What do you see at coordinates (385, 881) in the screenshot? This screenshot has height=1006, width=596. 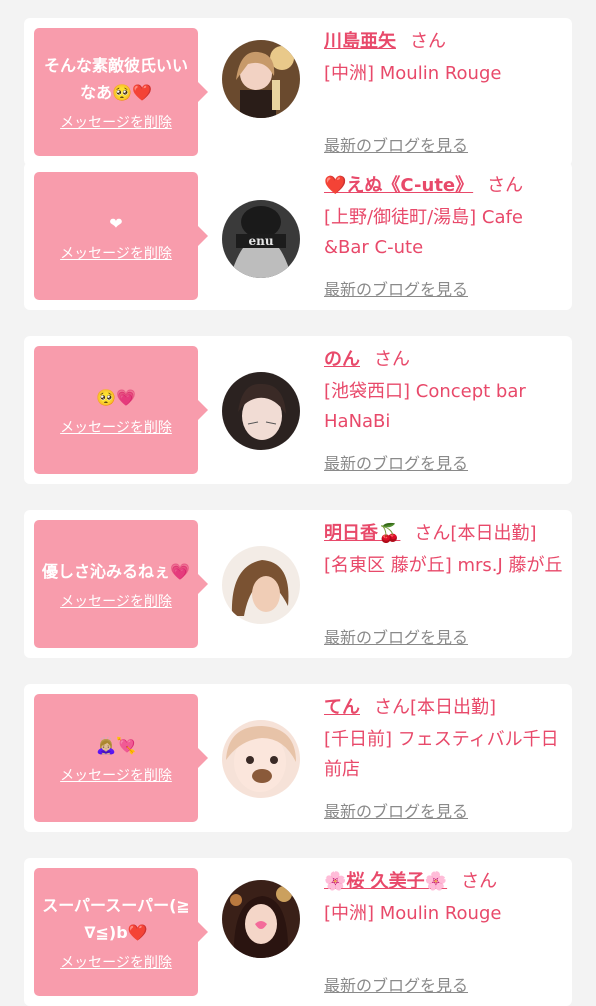 I see `cast-name-link: 🌸桜 久美子🌸` at bounding box center [385, 881].